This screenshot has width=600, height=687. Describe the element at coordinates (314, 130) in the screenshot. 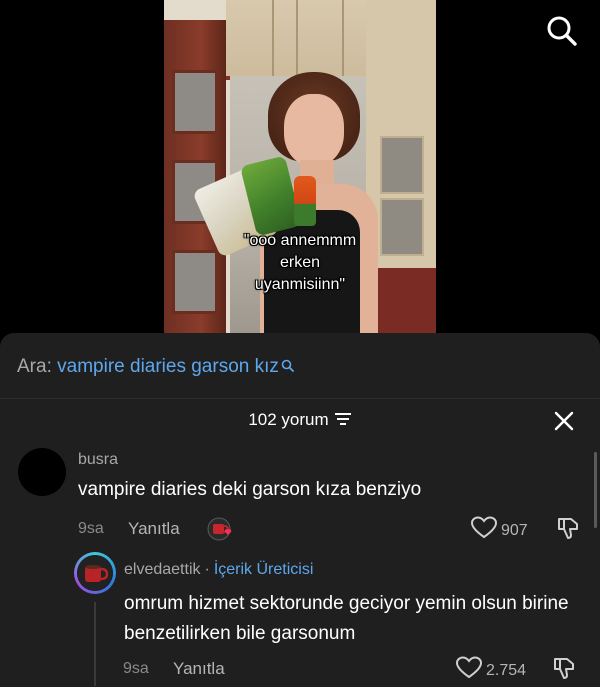

I see `video-scene-person-face` at that location.